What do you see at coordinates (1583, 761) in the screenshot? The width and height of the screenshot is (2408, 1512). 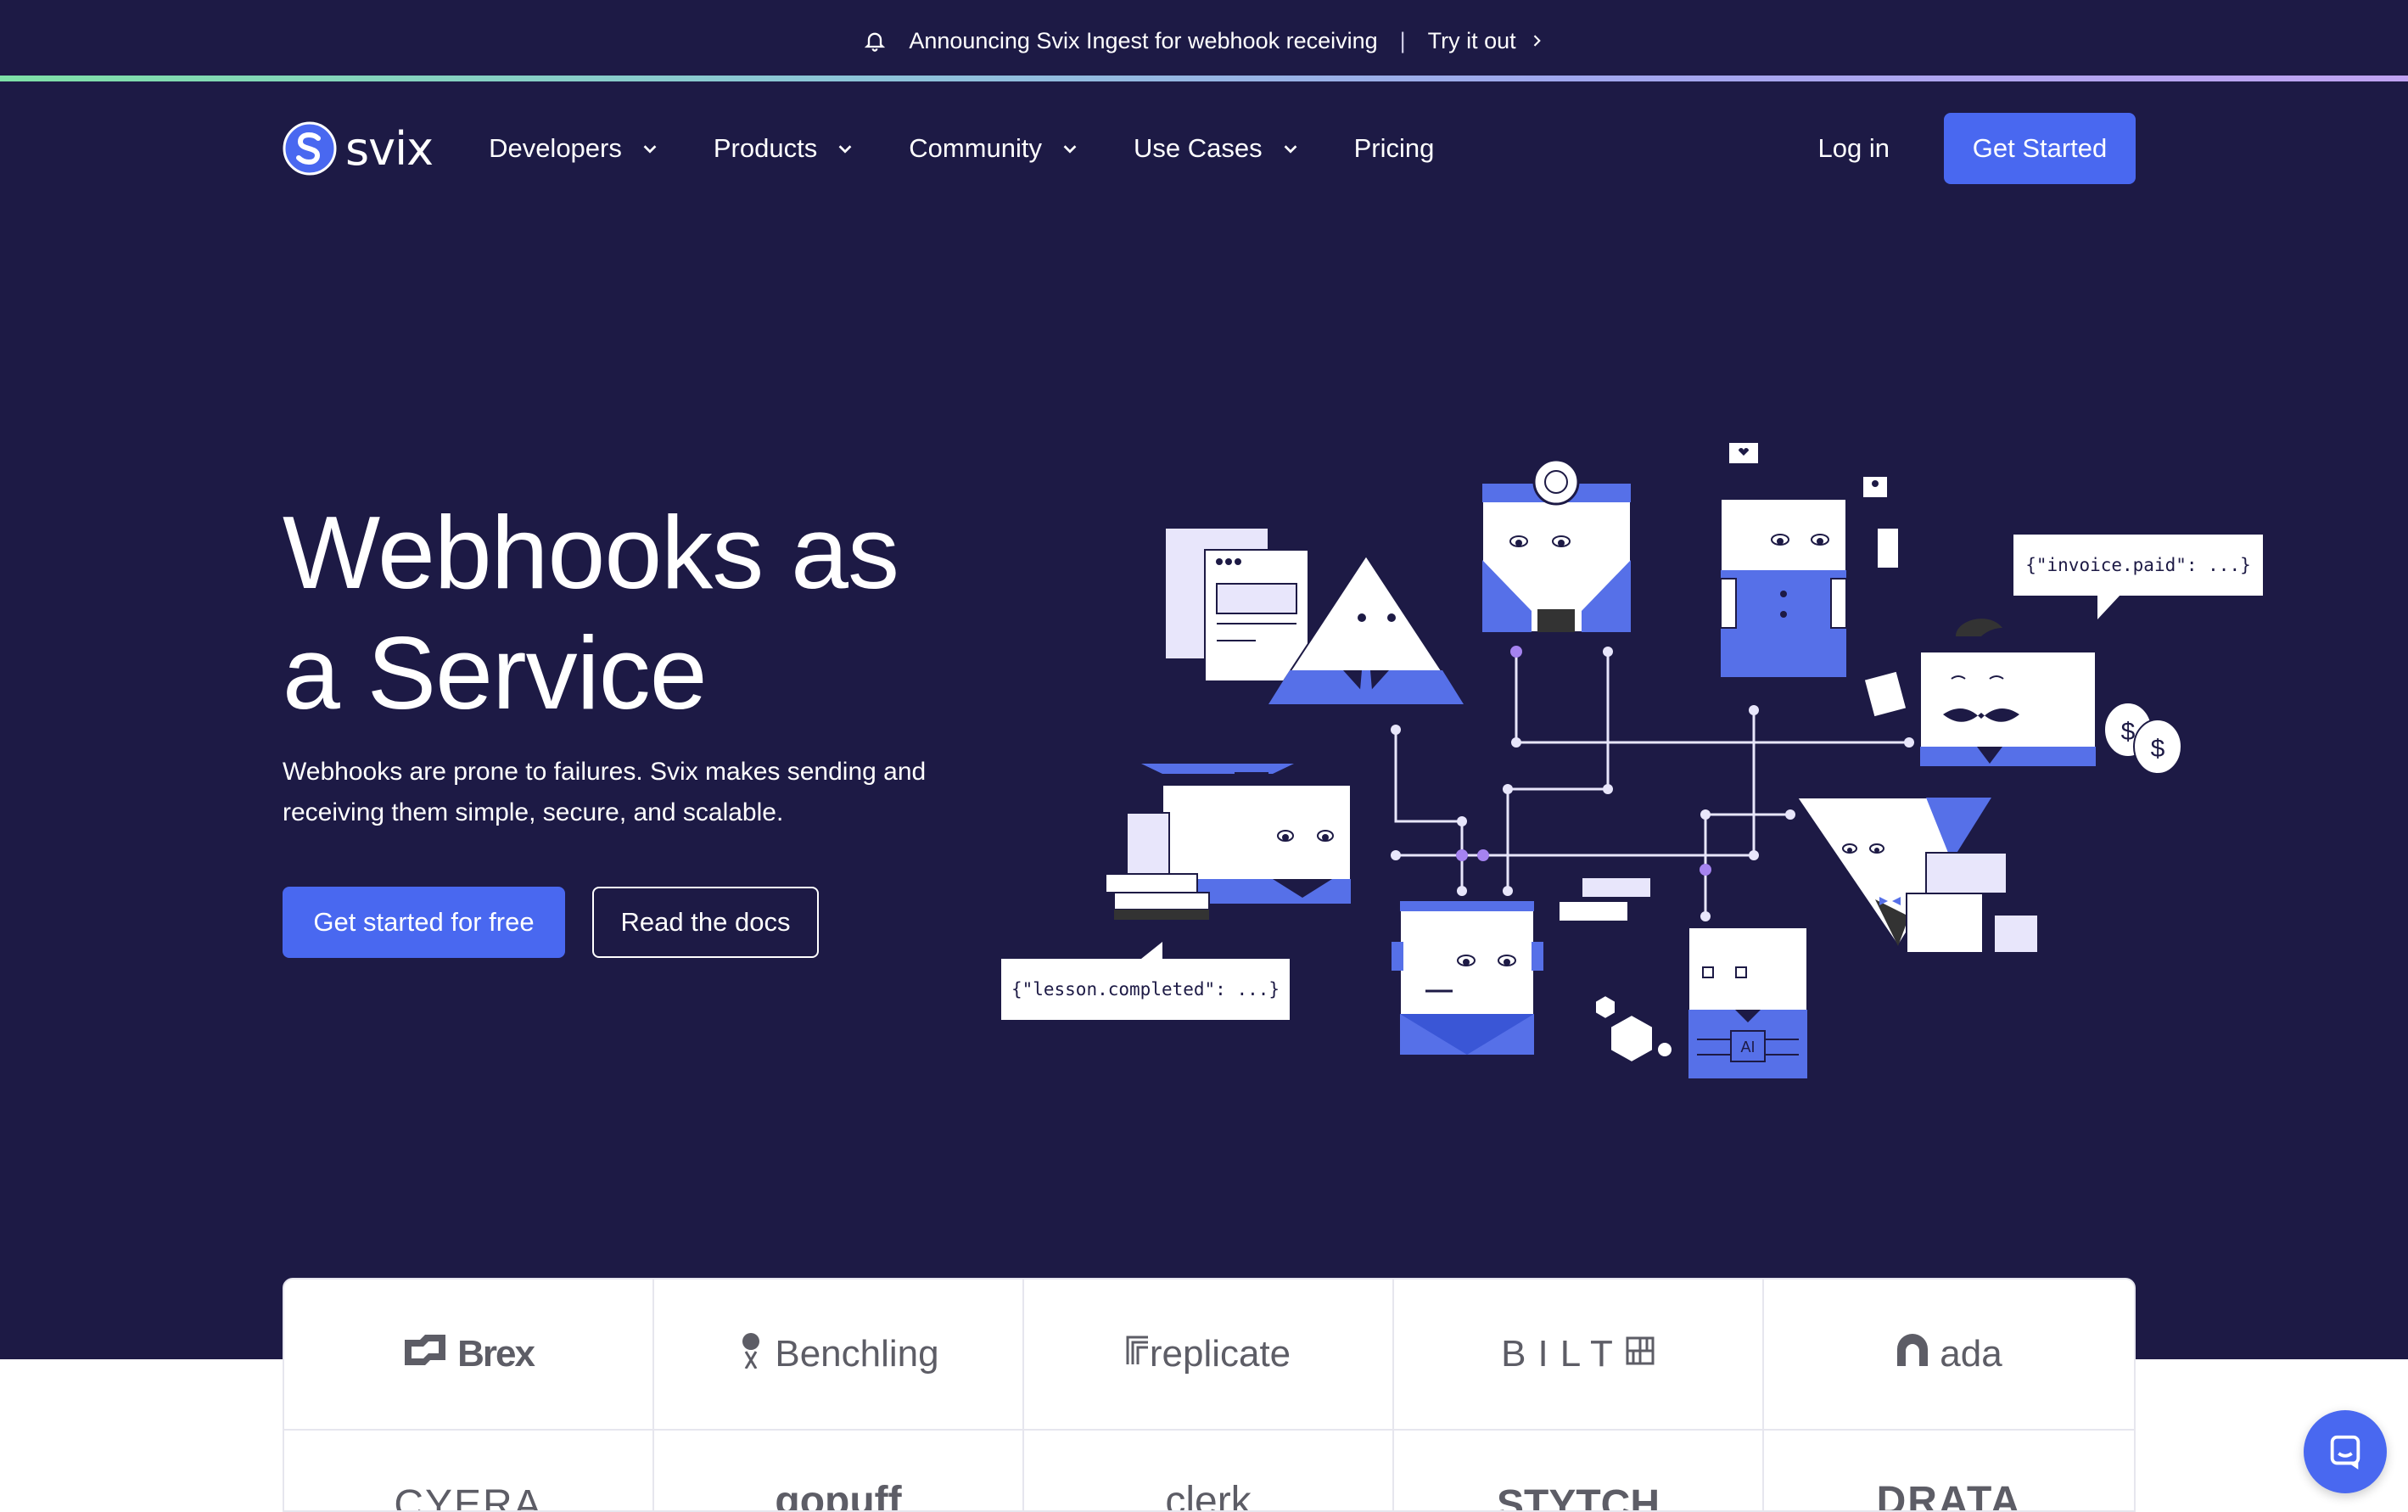 I see `network-highlight-nodes` at bounding box center [1583, 761].